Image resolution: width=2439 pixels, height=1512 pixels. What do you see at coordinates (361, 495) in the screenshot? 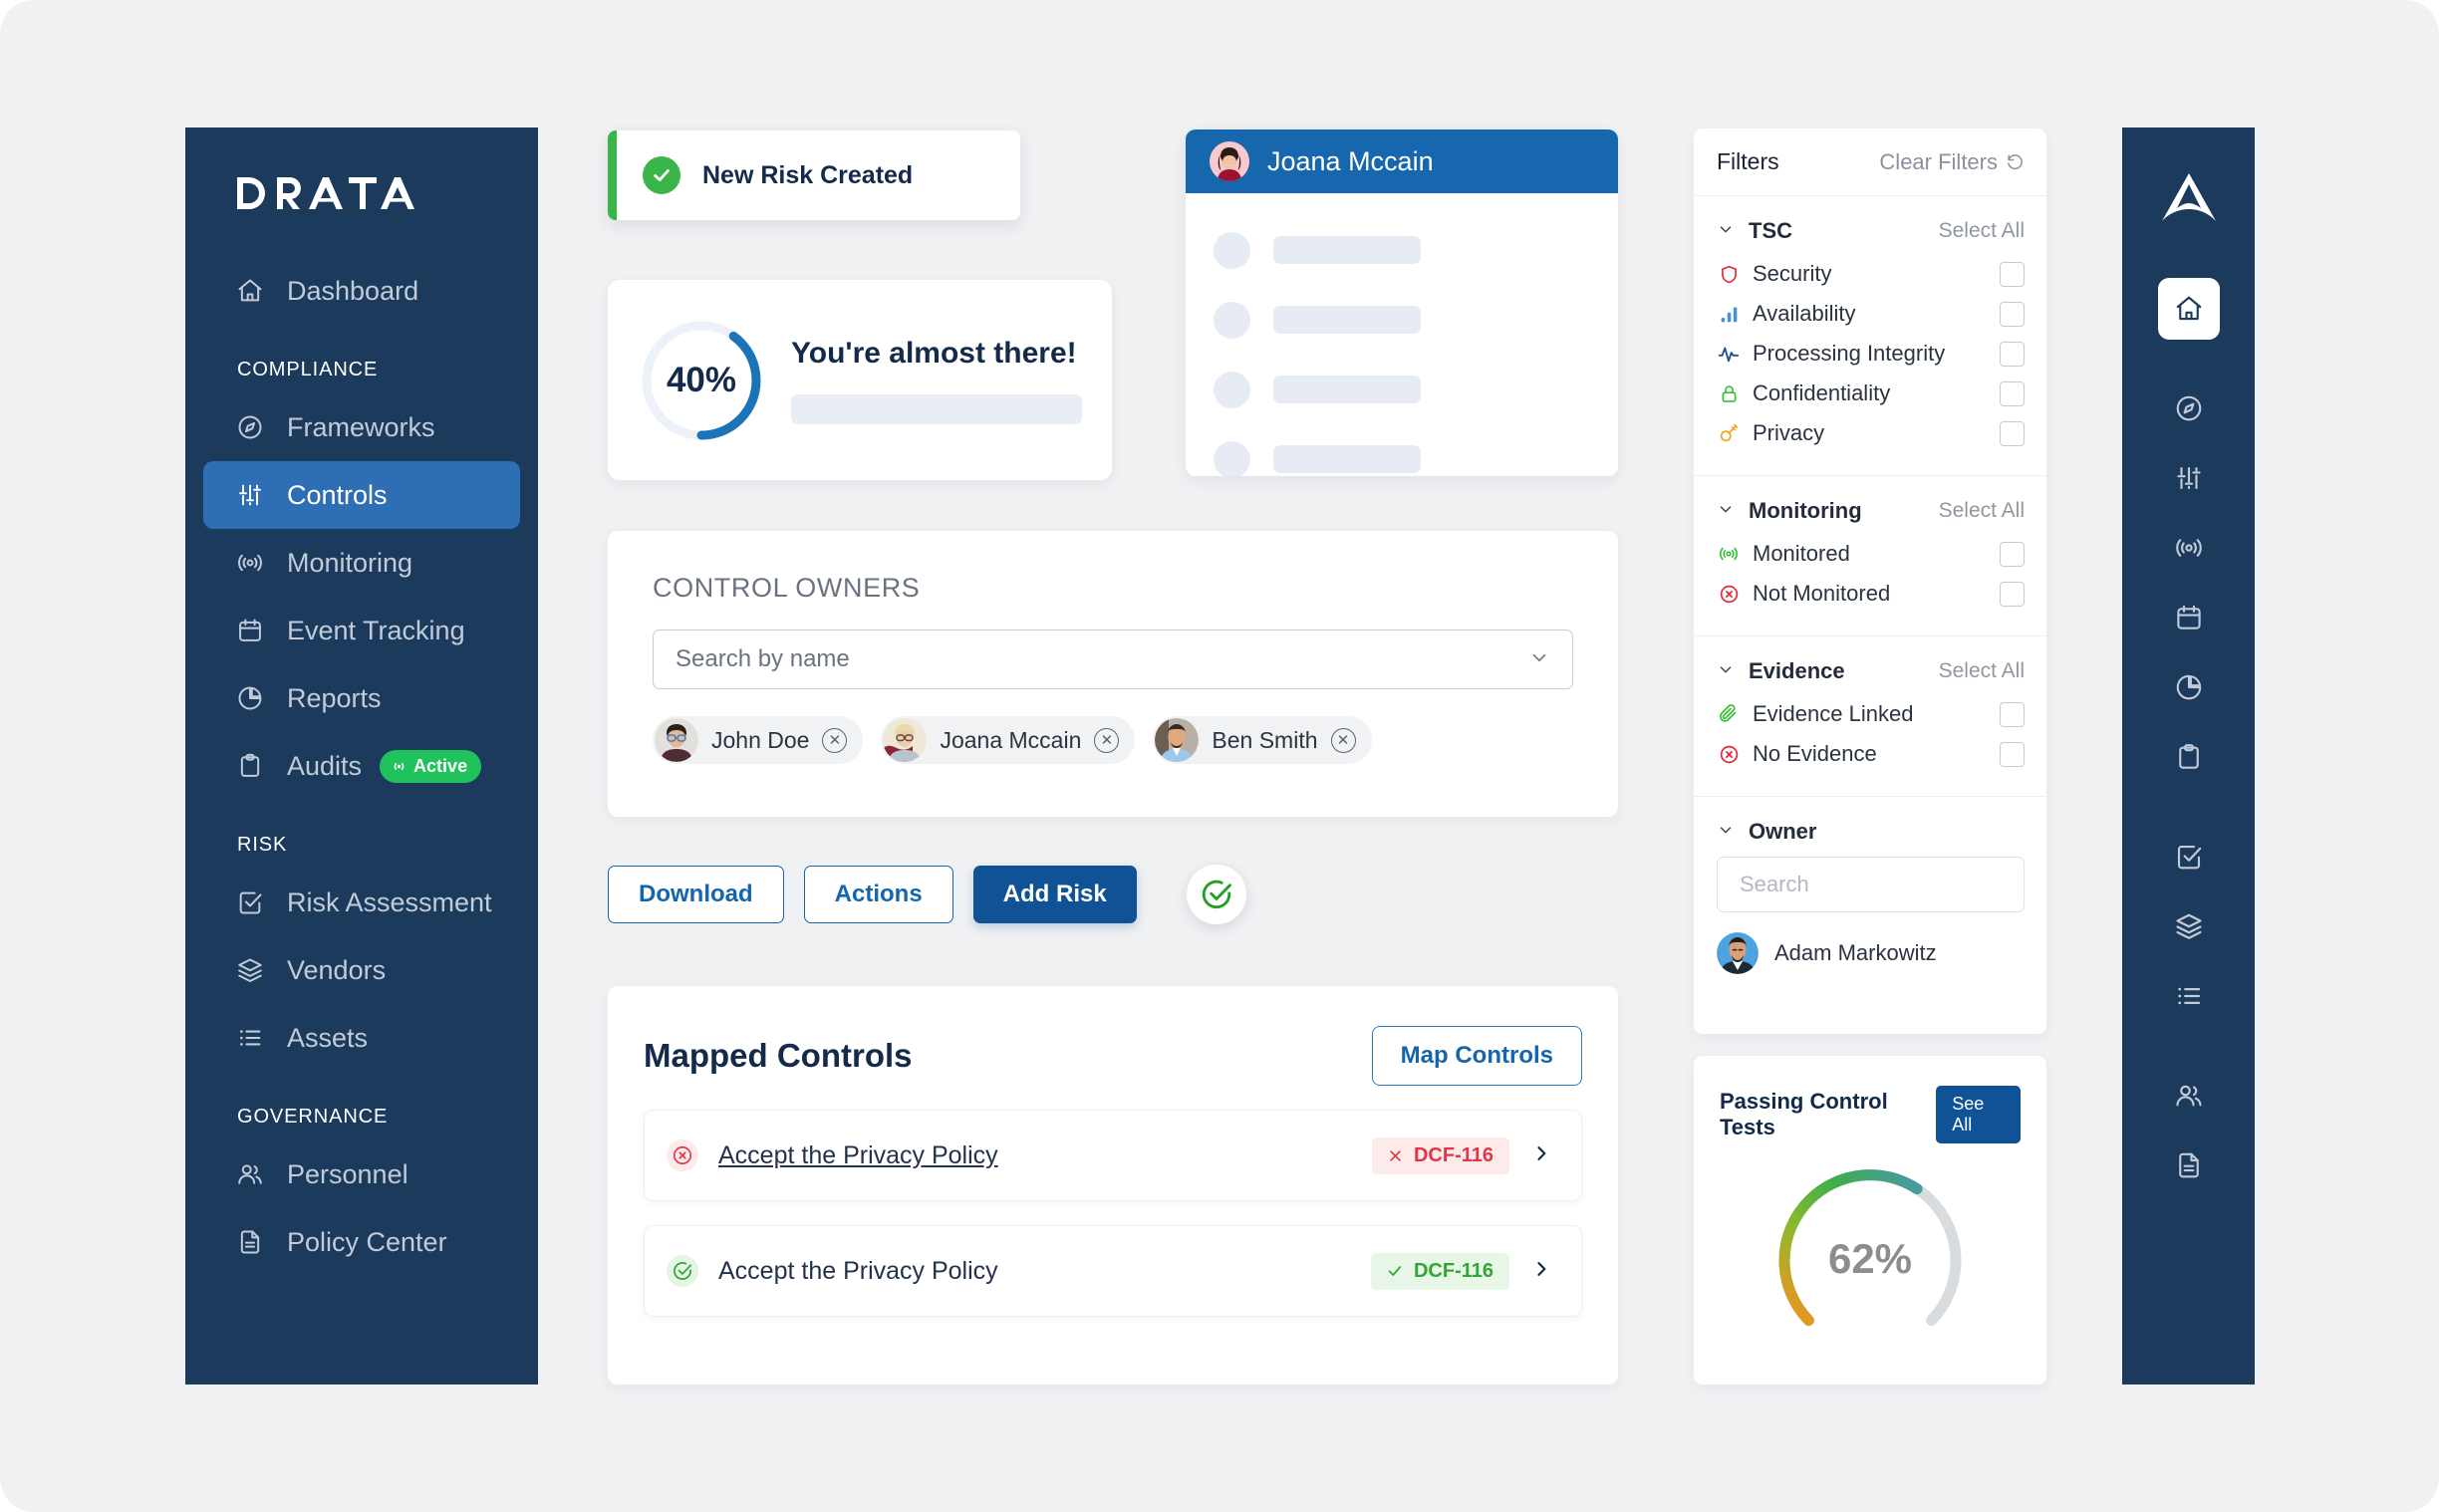
I see `sidebar-item-controls: Controls` at bounding box center [361, 495].